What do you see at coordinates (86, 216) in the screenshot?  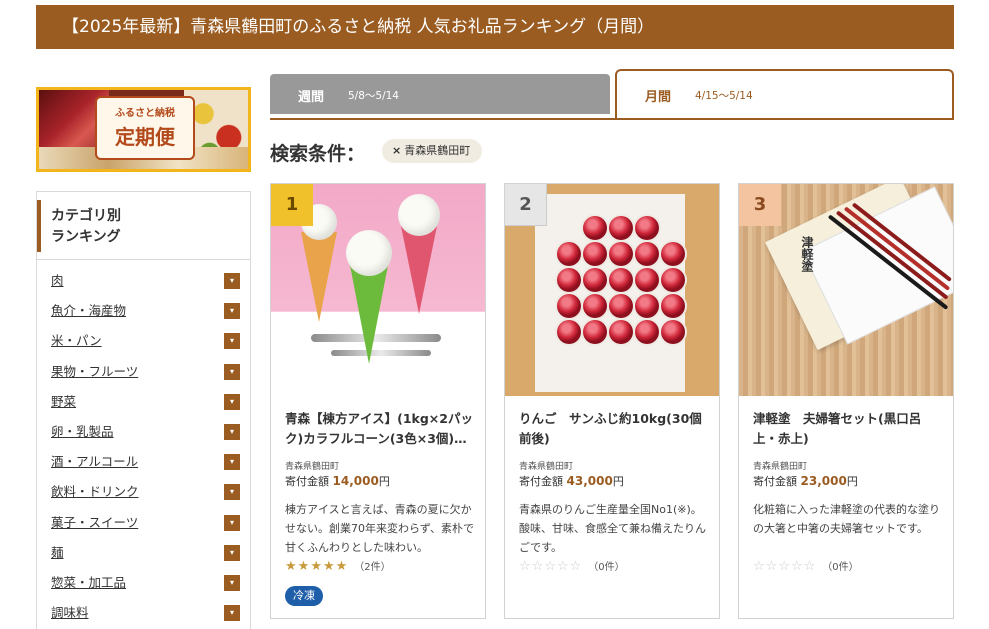 I see `sidebar-heading-line1: カテゴリ別` at bounding box center [86, 216].